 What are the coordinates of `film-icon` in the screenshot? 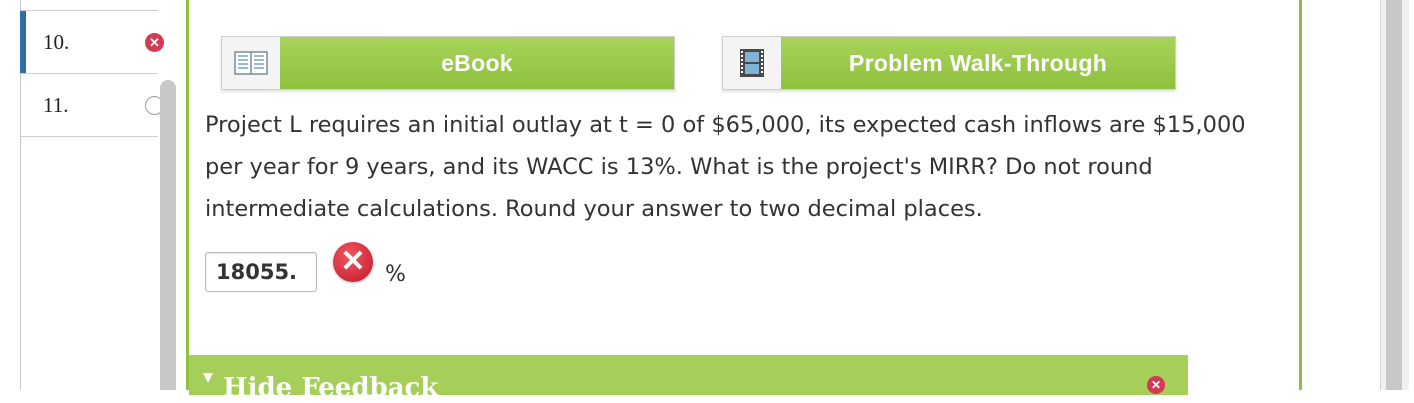 It's located at (752, 63).